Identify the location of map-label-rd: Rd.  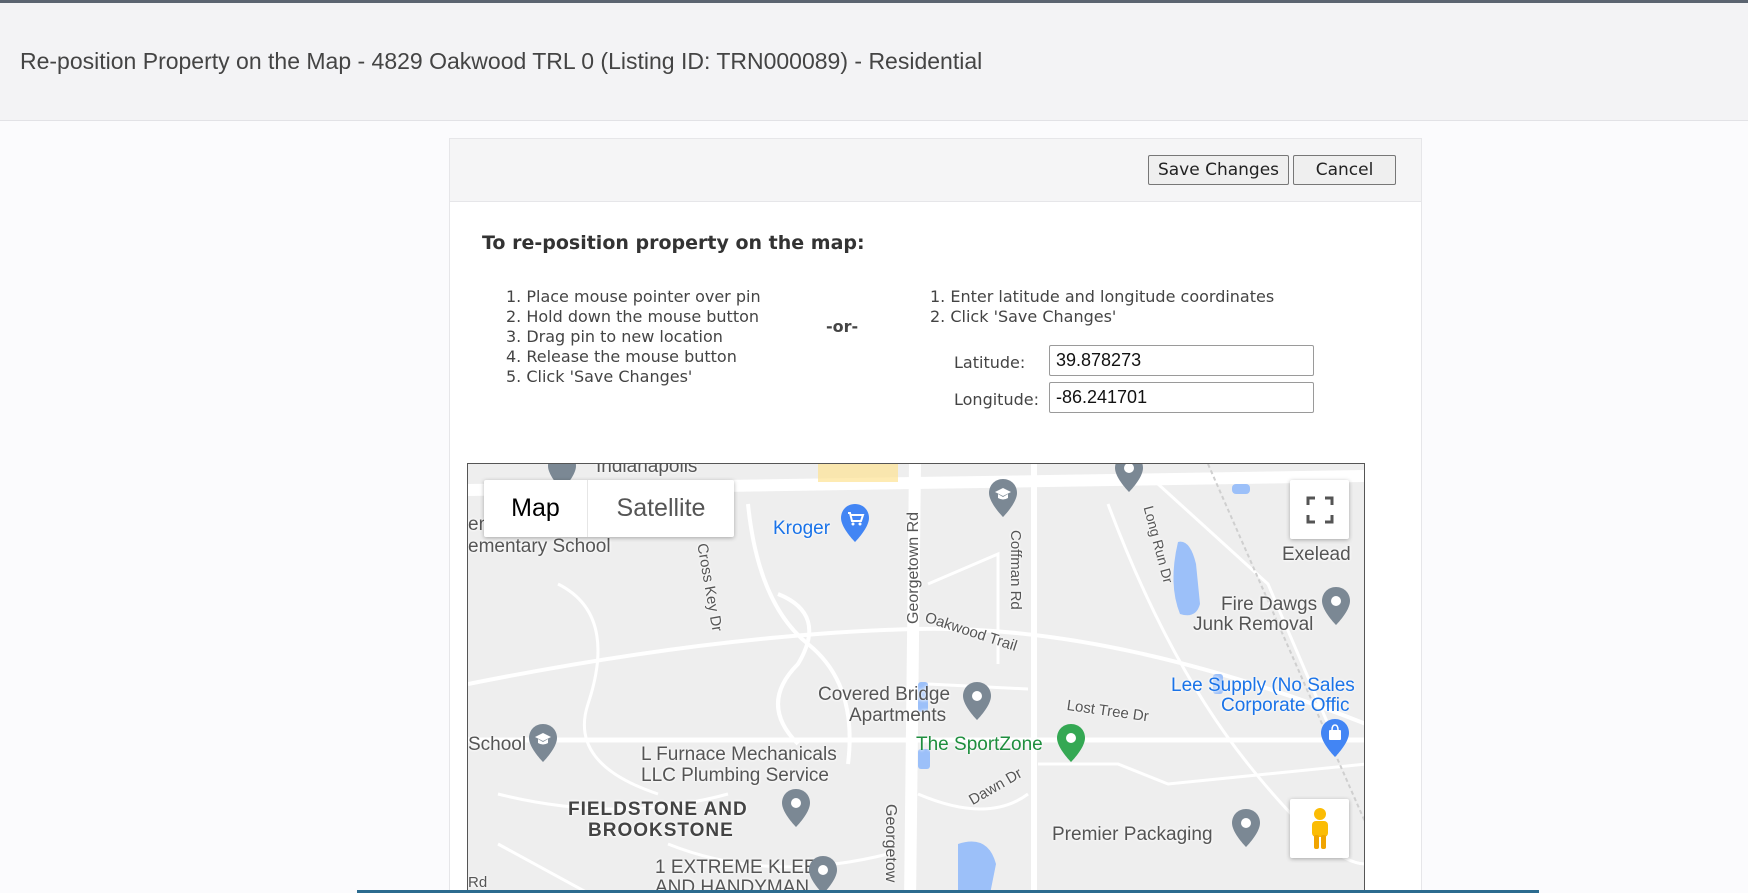
(478, 882).